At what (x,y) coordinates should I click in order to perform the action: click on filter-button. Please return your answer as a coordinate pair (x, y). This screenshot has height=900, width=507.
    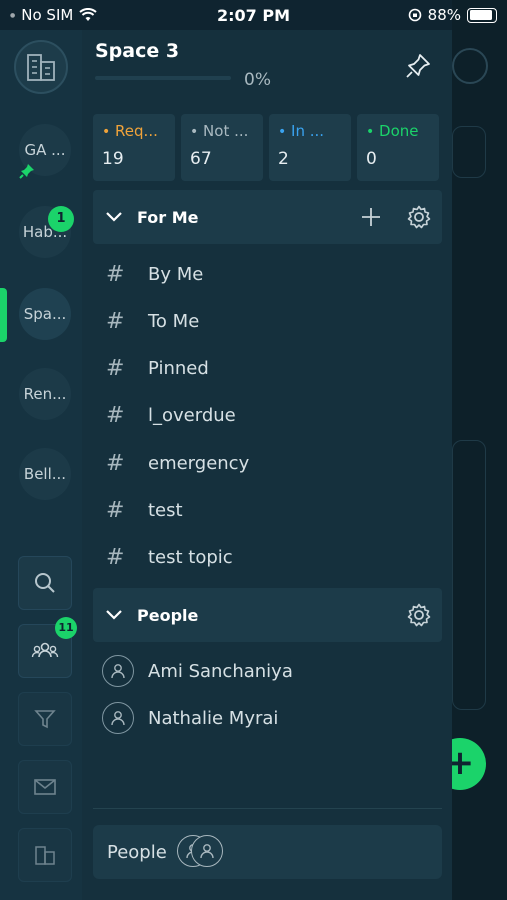
    Looking at the image, I should click on (45, 719).